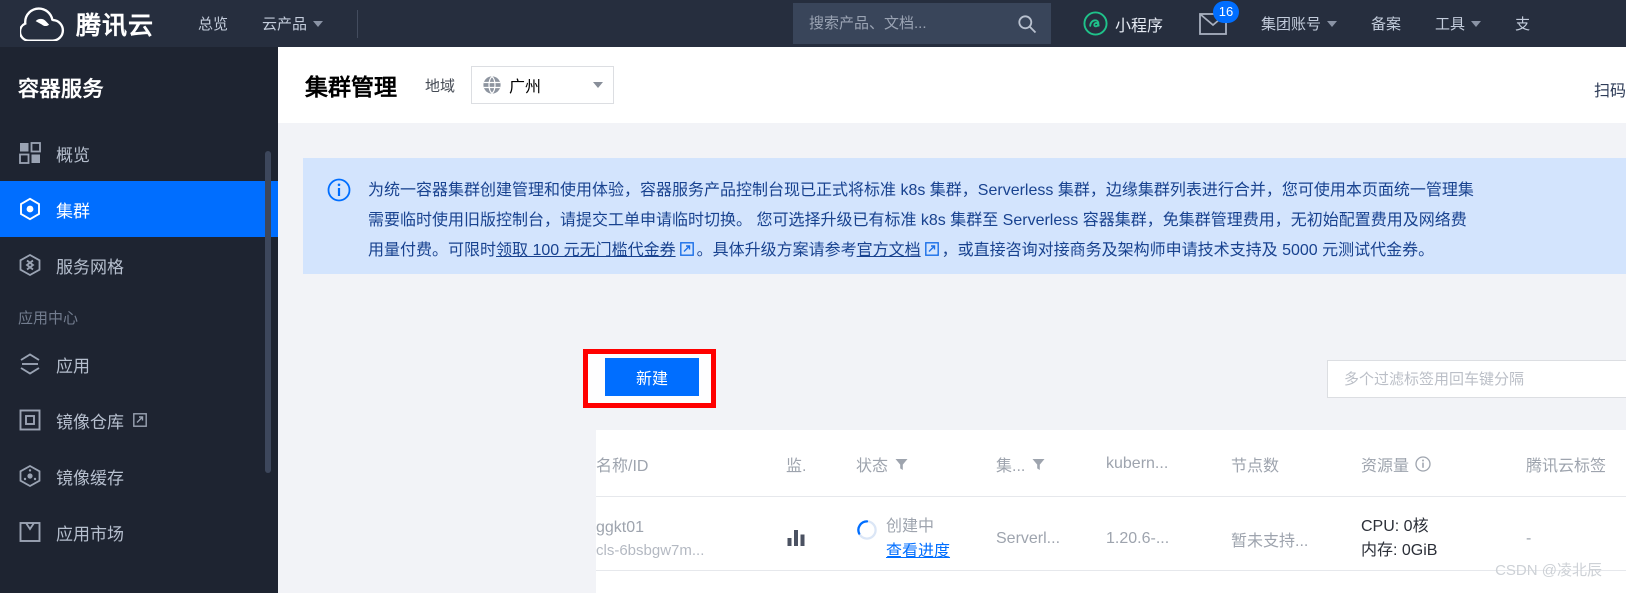  What do you see at coordinates (30, 420) in the screenshot?
I see `registry-icon` at bounding box center [30, 420].